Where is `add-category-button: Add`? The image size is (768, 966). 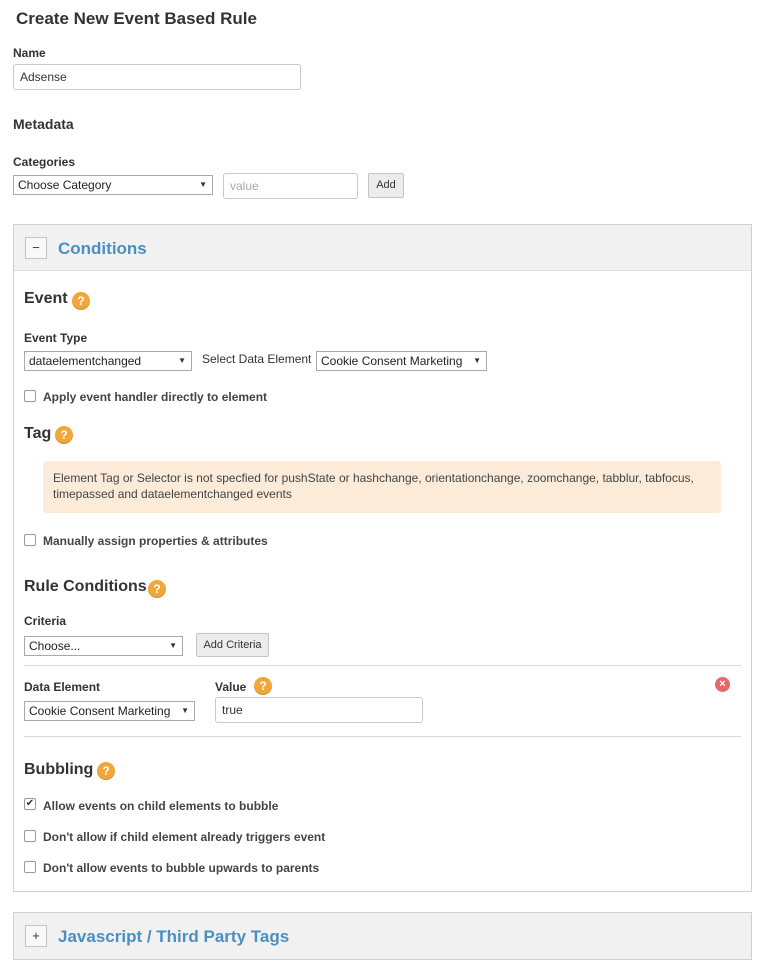 add-category-button: Add is located at coordinates (386, 185).